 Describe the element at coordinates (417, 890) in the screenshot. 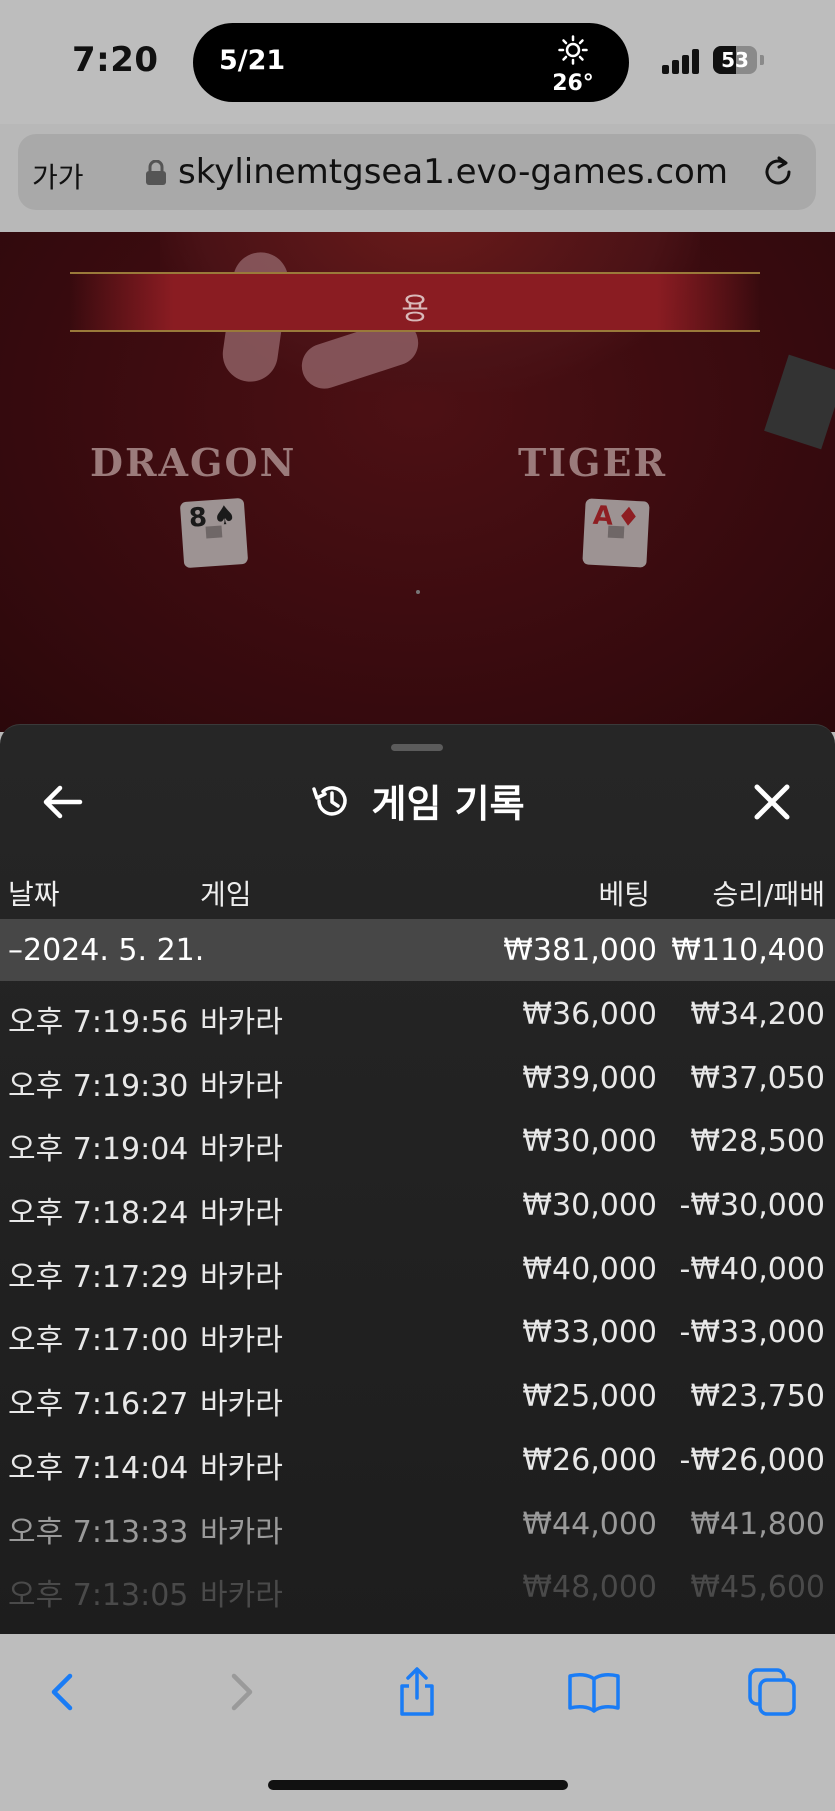

I see `table-header: 날짜 게임 베팅 승리/패배` at that location.